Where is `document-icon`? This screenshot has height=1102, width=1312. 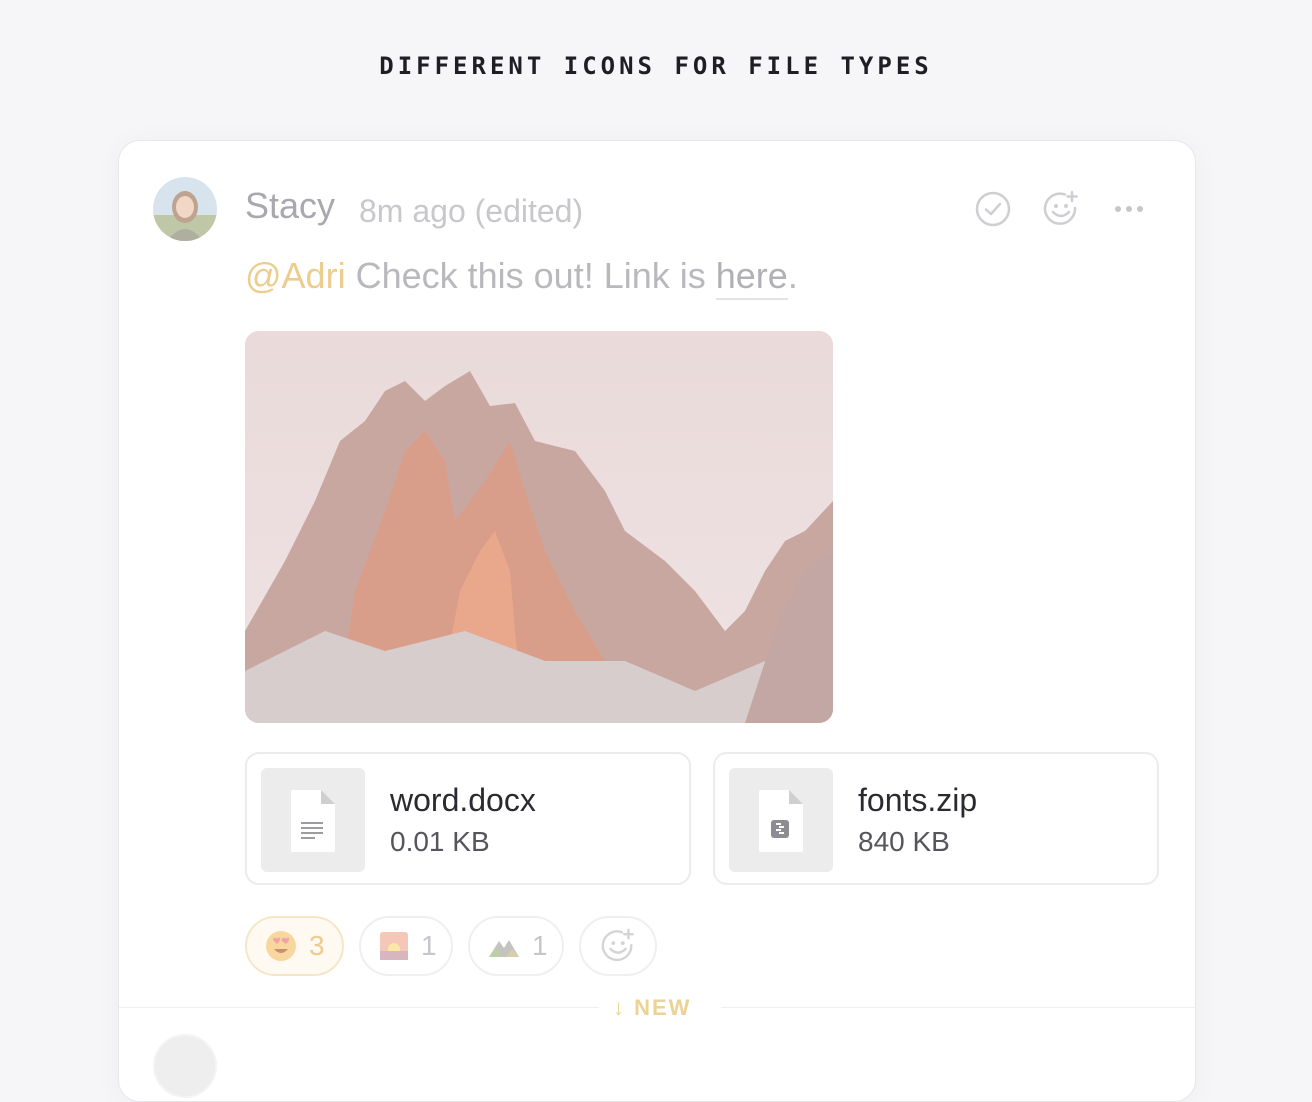
document-icon is located at coordinates (313, 821).